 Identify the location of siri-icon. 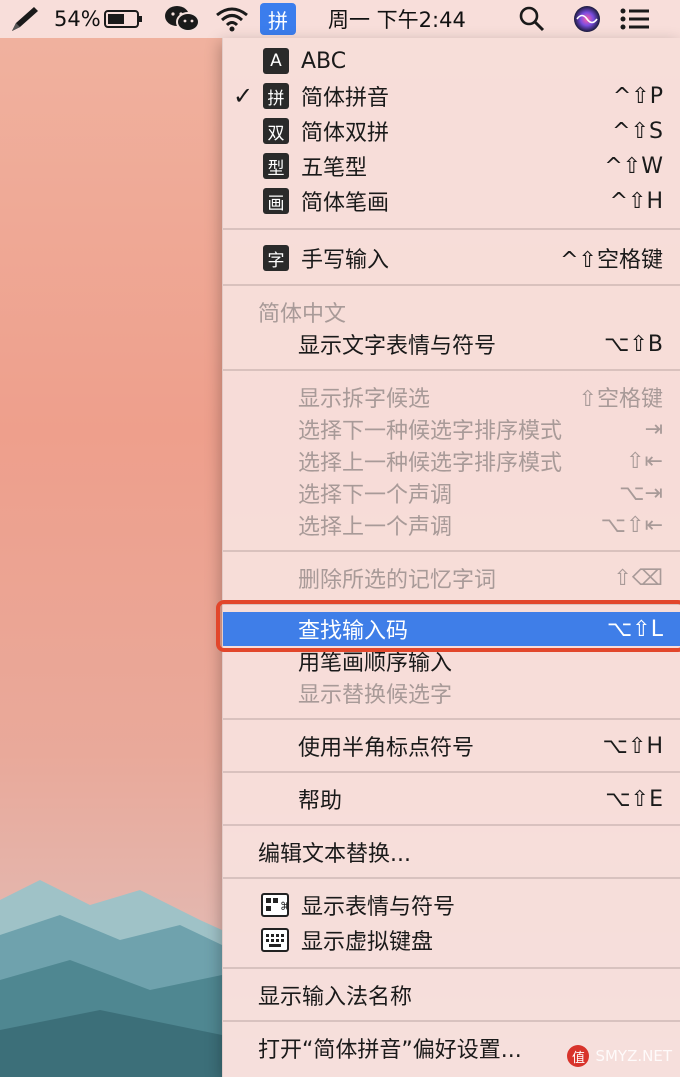
(587, 19).